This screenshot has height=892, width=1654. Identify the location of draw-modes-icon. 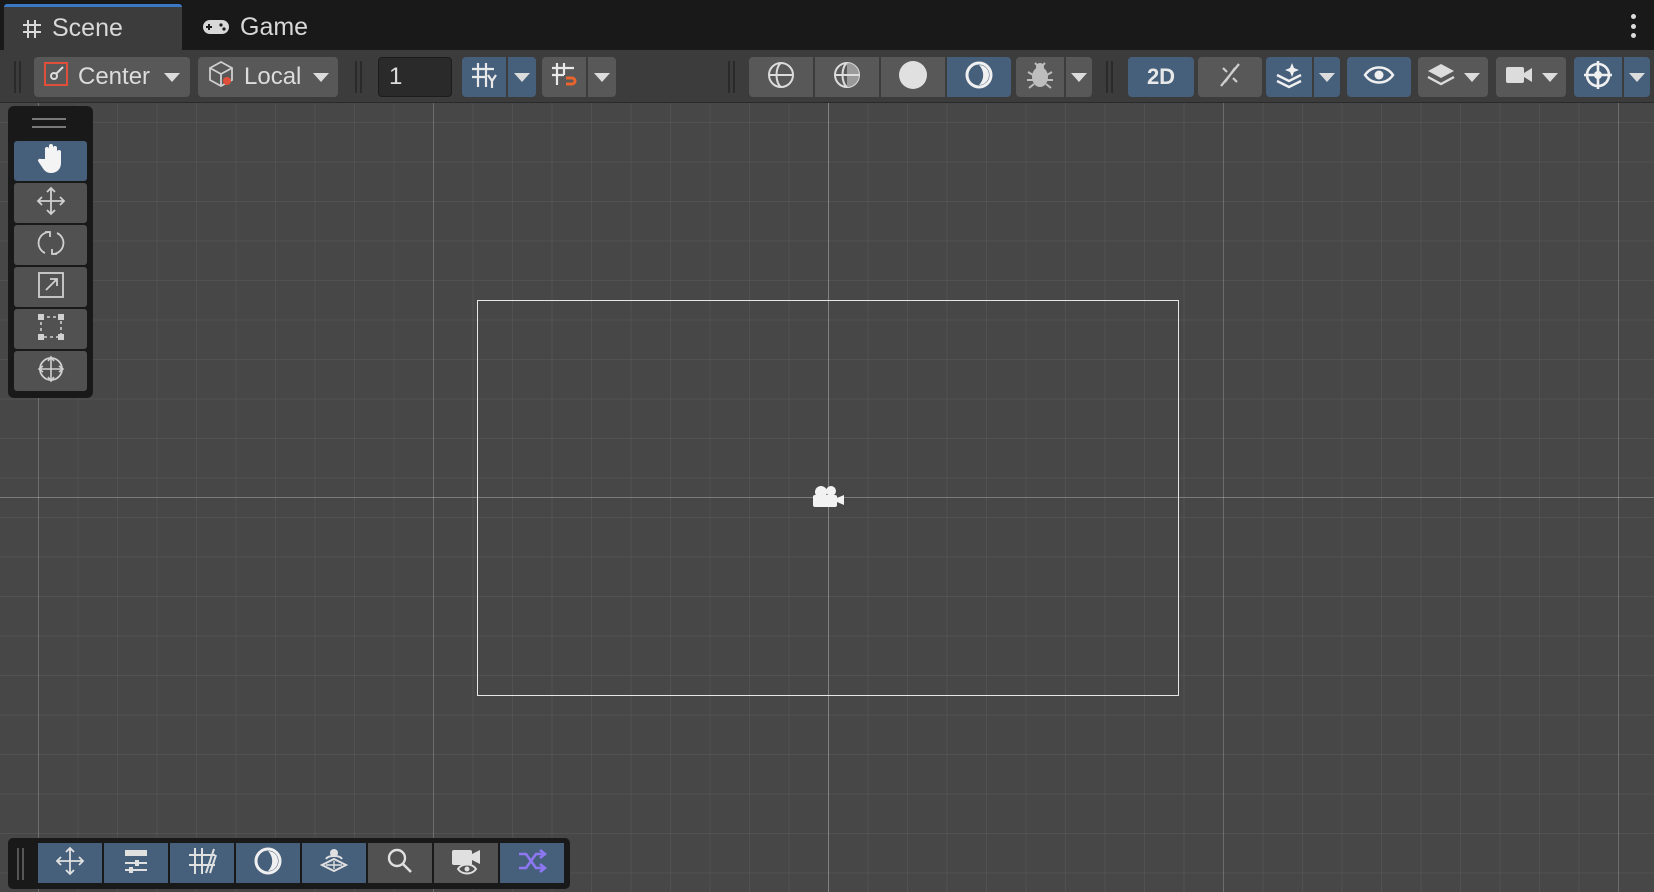
(268, 863).